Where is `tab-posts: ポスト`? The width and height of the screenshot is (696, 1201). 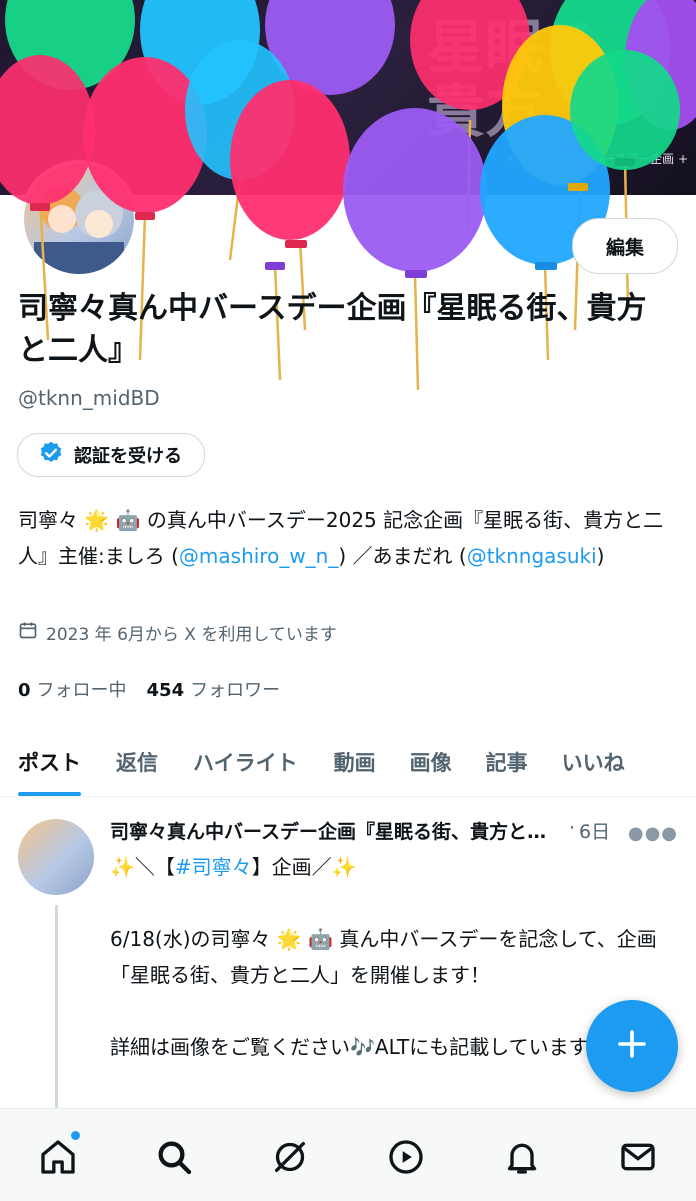
tab-posts: ポスト is located at coordinates (49, 762).